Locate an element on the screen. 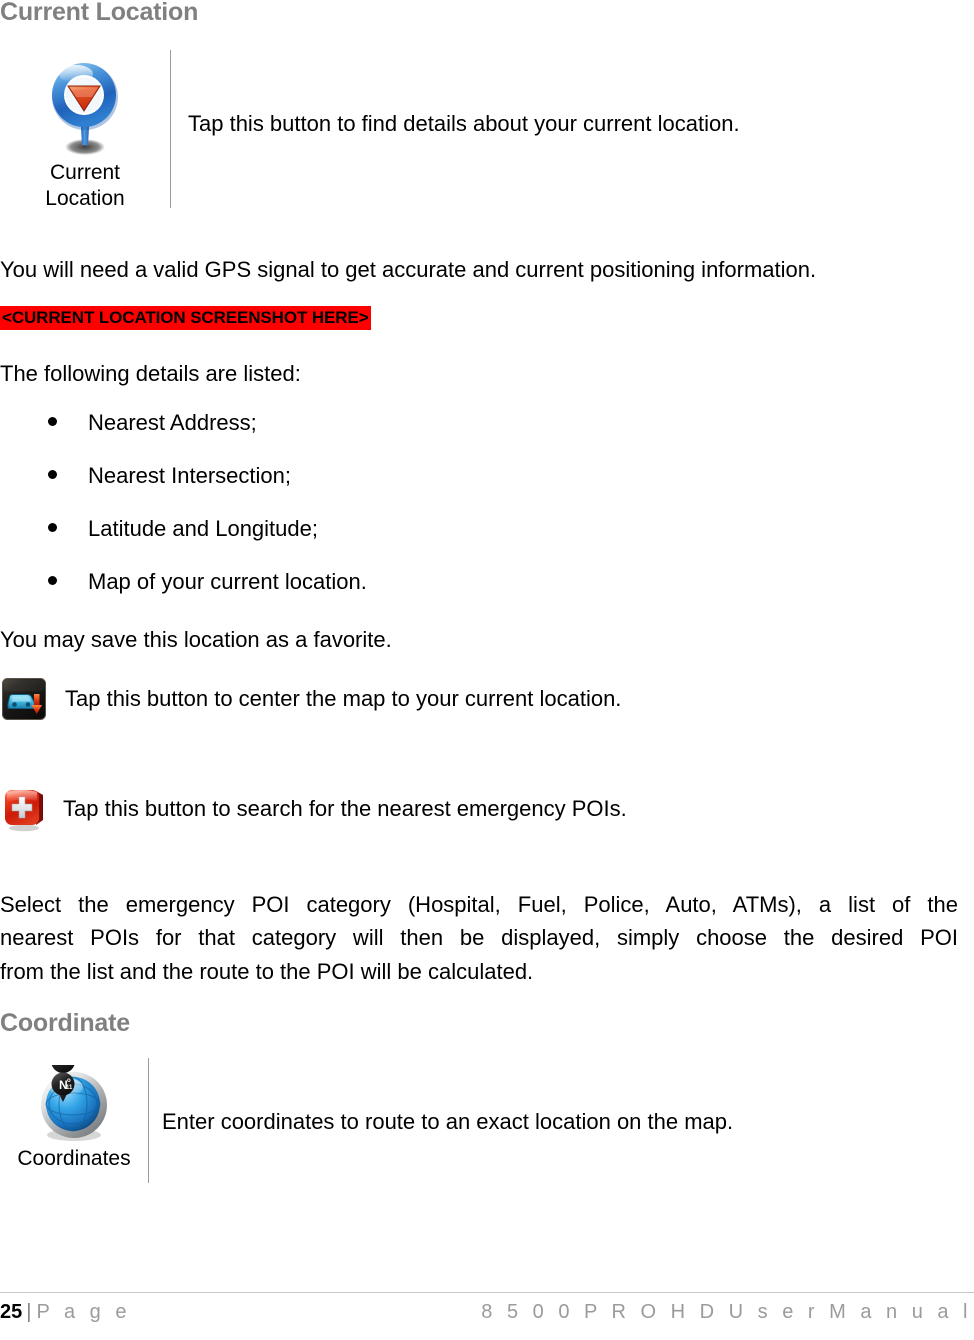  coordinates-globe-icon: N o 11 is located at coordinates (74, 1096).